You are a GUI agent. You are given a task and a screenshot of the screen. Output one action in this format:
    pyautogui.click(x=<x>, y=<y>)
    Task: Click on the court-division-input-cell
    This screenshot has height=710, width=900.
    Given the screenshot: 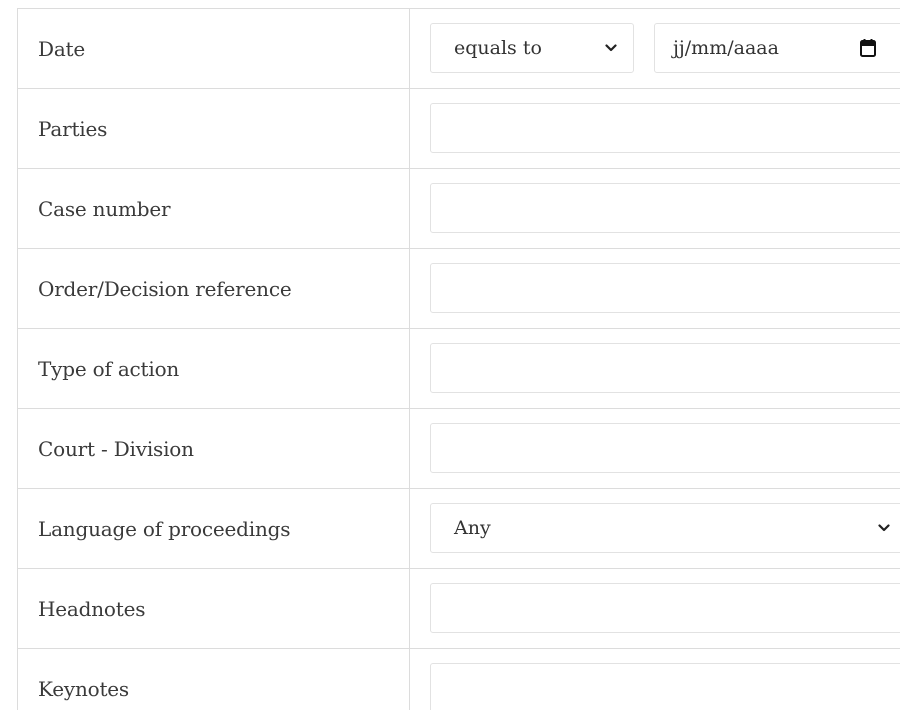 What is the action you would take?
    pyautogui.click(x=655, y=448)
    